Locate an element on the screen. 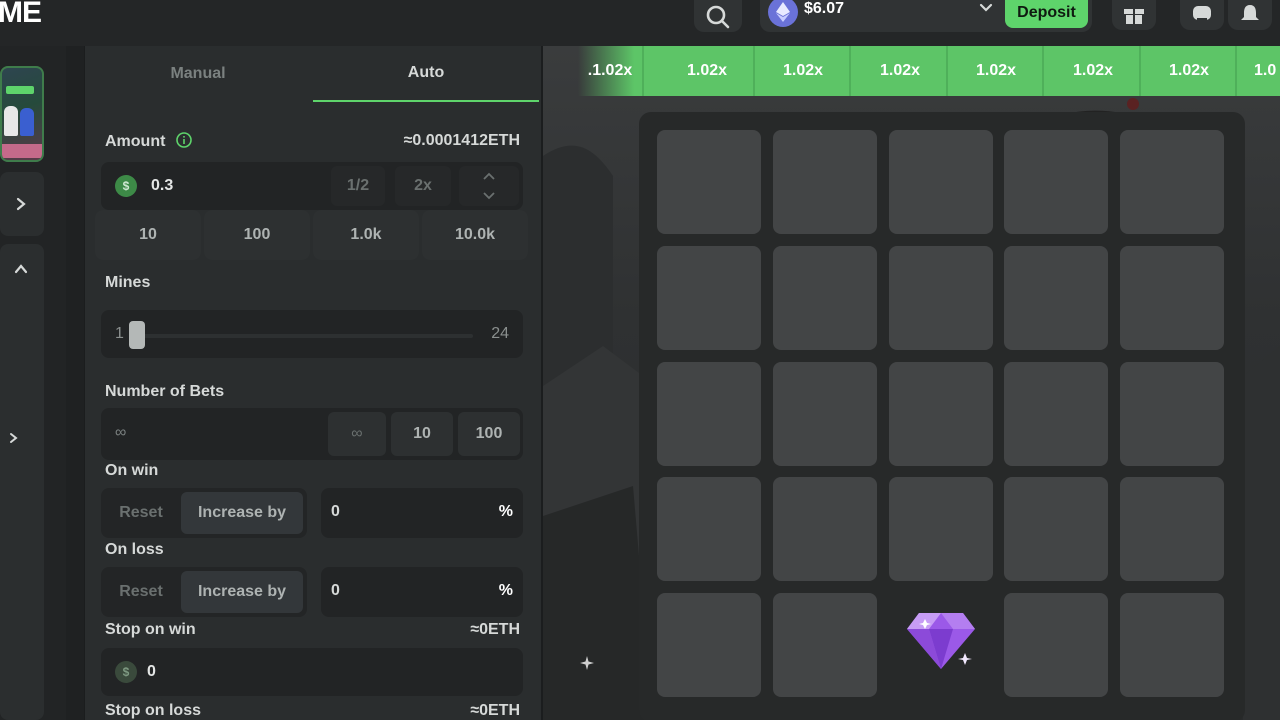 This screenshot has height=720, width=1280. on-win-increase-button: Increase by is located at coordinates (242, 513).